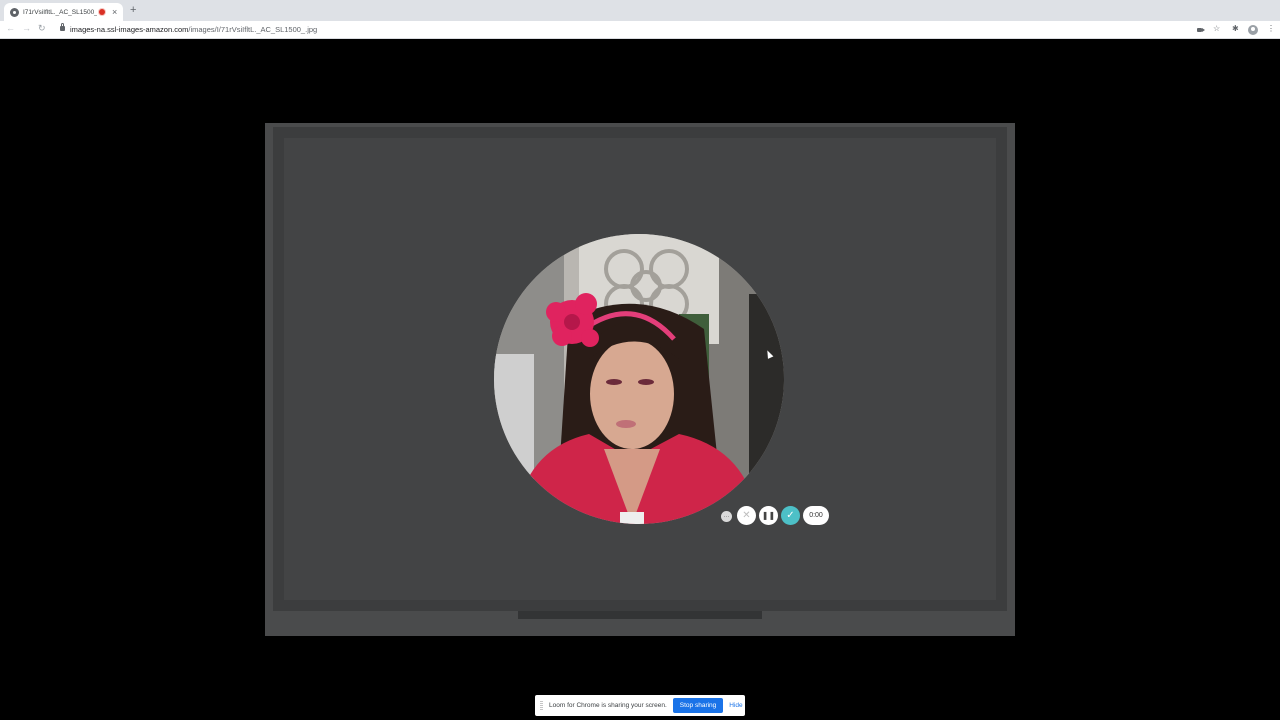 Image resolution: width=1280 pixels, height=720 pixels. Describe the element at coordinates (698, 705) in the screenshot. I see `stop-sharing-button: Stop sharing` at that location.